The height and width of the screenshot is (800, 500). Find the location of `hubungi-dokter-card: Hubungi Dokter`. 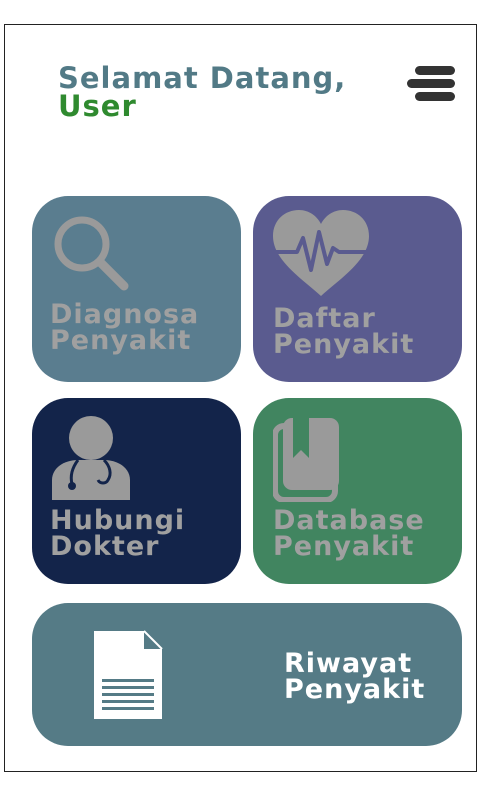

hubungi-dokter-card: Hubungi Dokter is located at coordinates (136, 491).